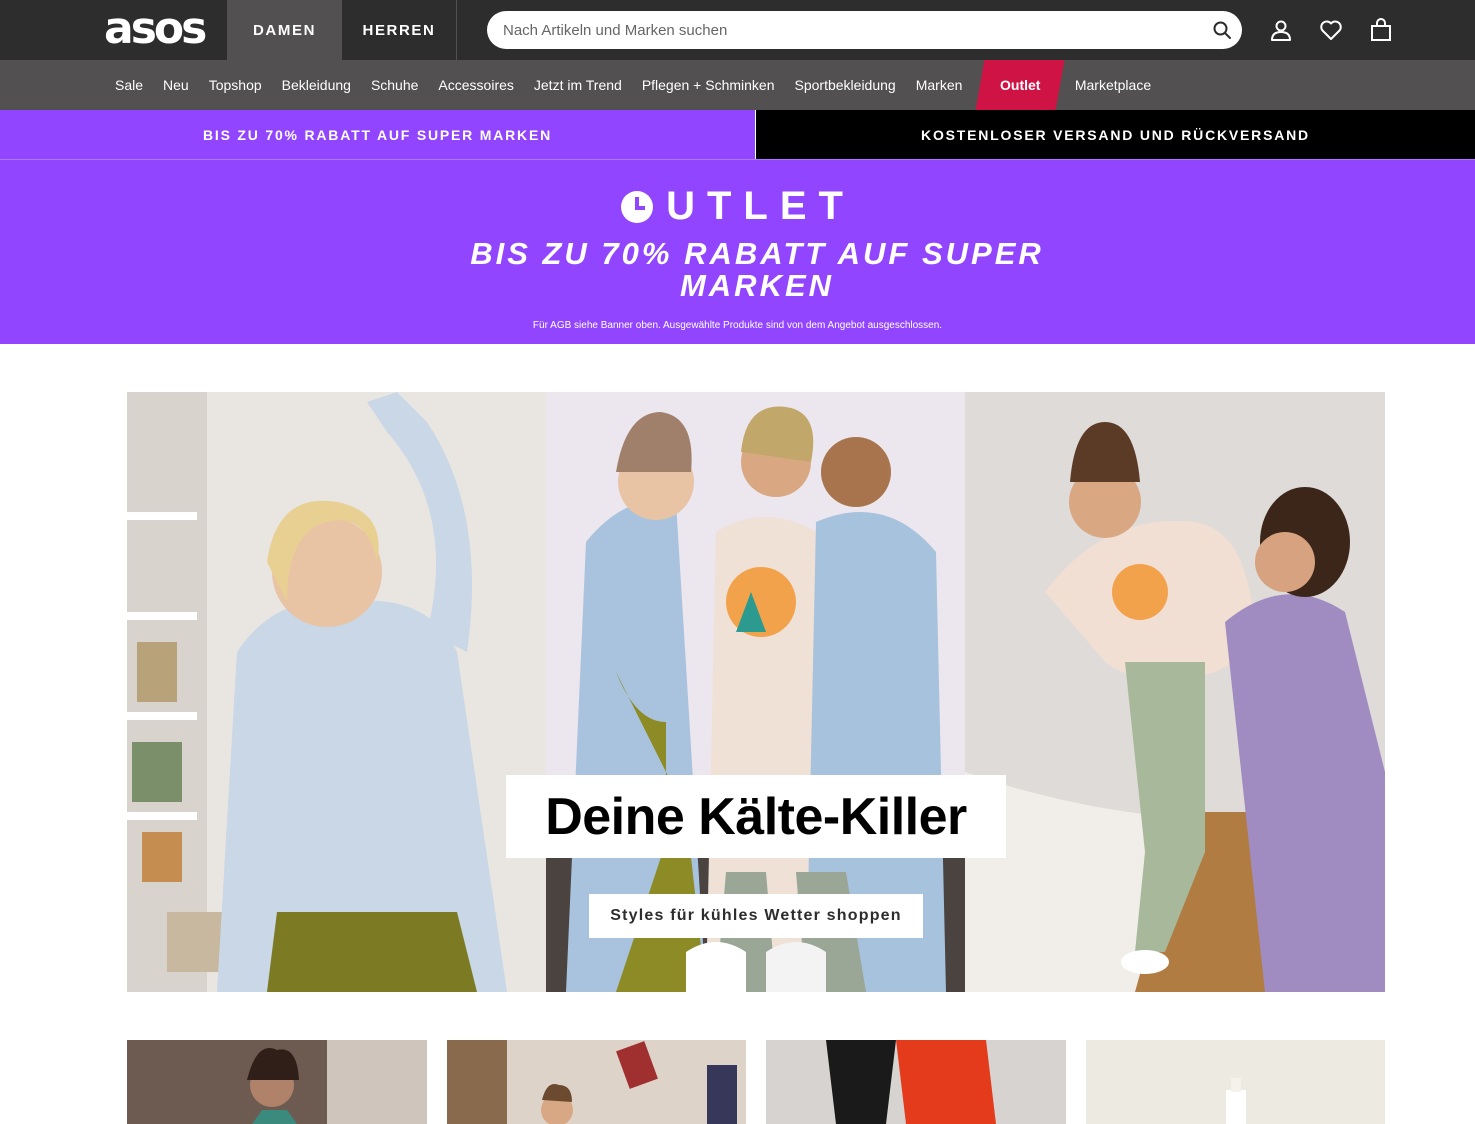  I want to click on hero-shop-button: Styles für kühles Wetter shoppen, so click(756, 916).